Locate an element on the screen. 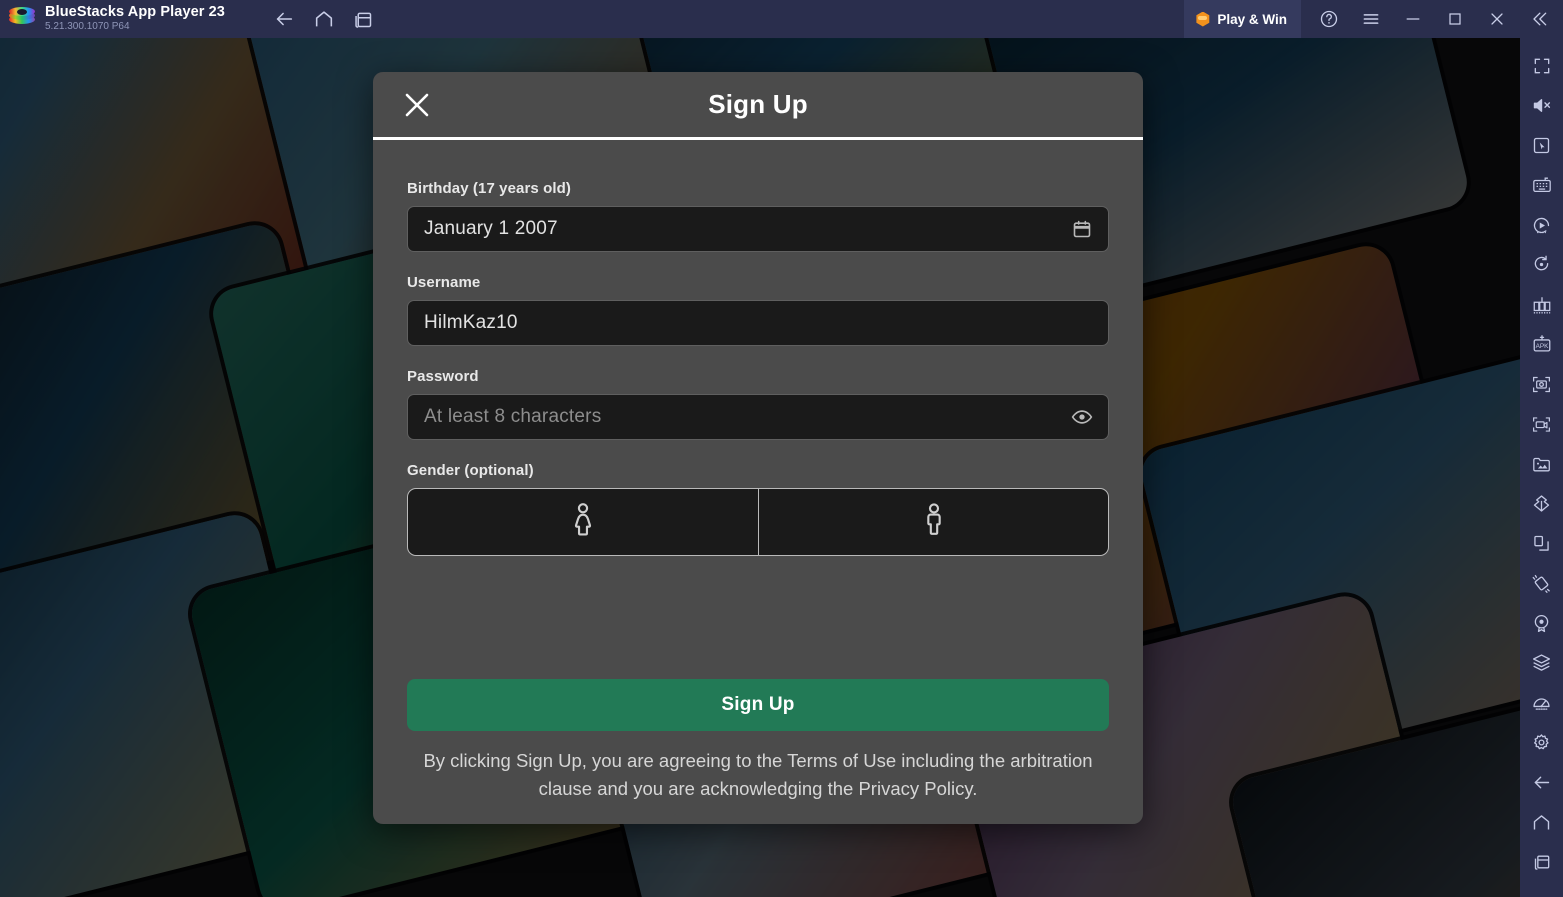  gender-label: Gender (optional) is located at coordinates (470, 470).